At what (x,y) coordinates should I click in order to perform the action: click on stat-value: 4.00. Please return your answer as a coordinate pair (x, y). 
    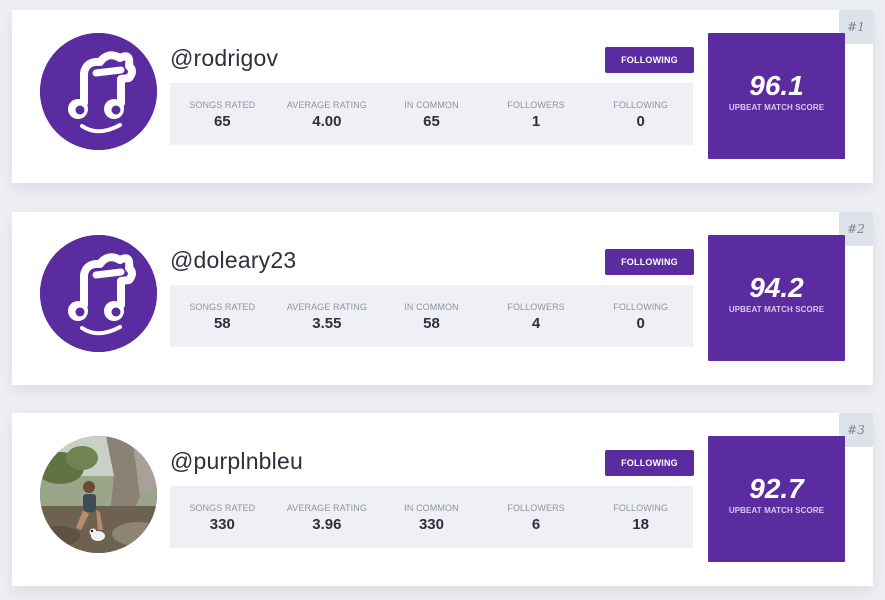
    Looking at the image, I should click on (327, 121).